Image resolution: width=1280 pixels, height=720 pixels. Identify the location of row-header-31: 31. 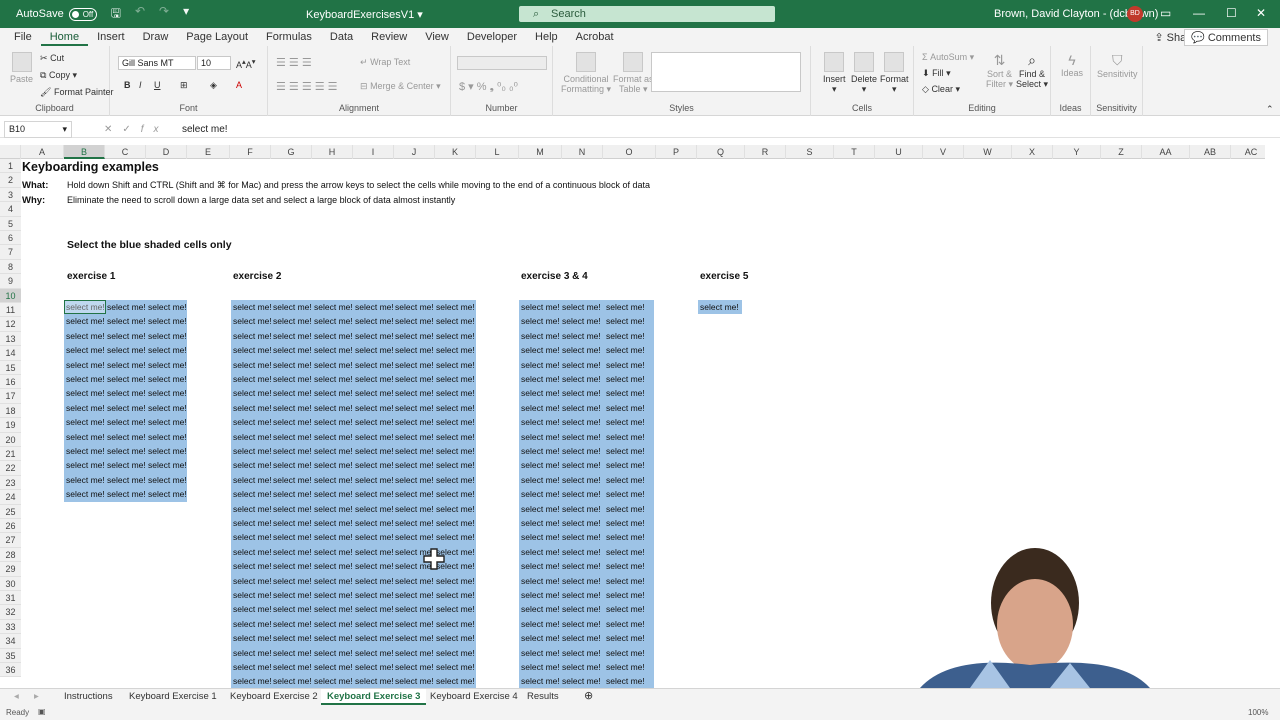
(10, 598).